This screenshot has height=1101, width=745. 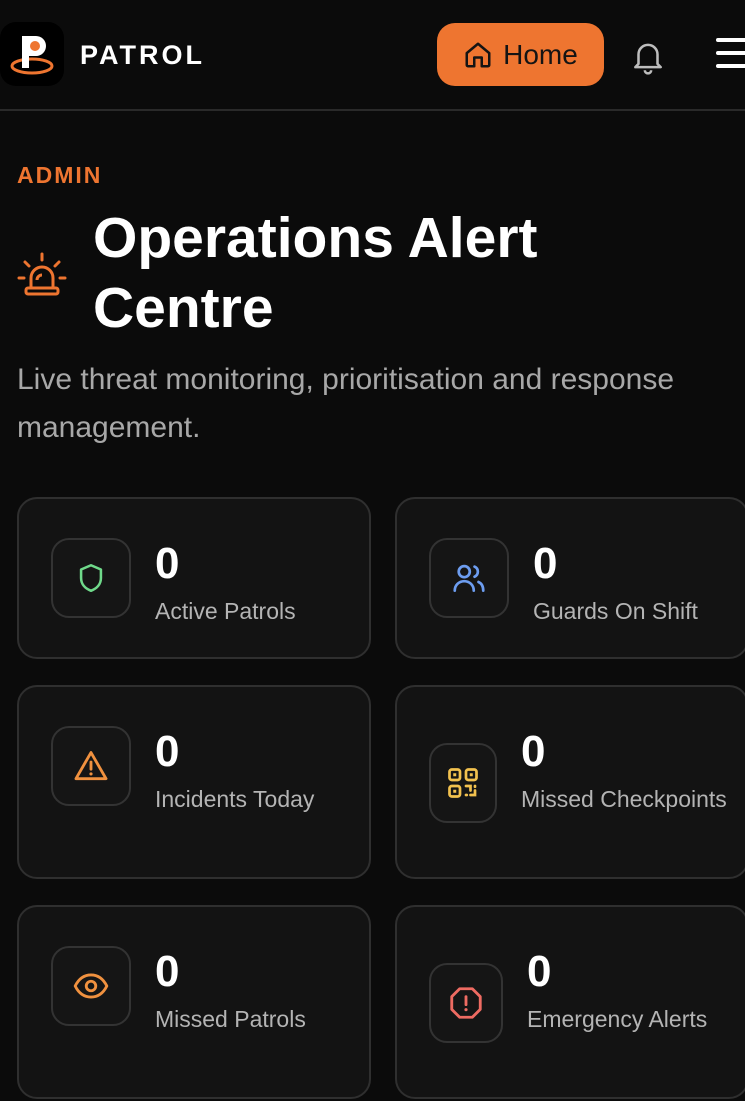 What do you see at coordinates (372, 55) in the screenshot?
I see `top-bar: PATROL Home` at bounding box center [372, 55].